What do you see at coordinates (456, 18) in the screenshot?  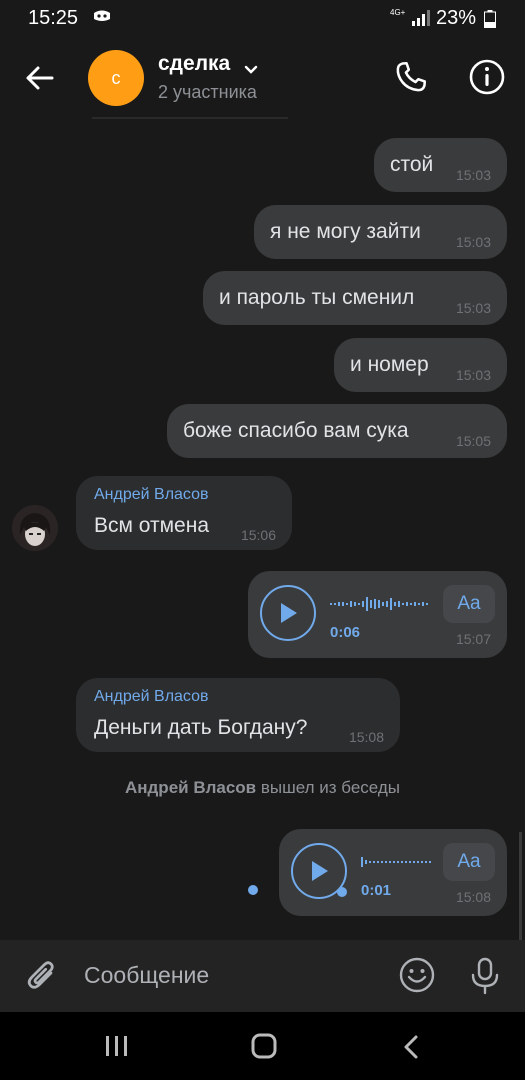 I see `battery-percent: 23%` at bounding box center [456, 18].